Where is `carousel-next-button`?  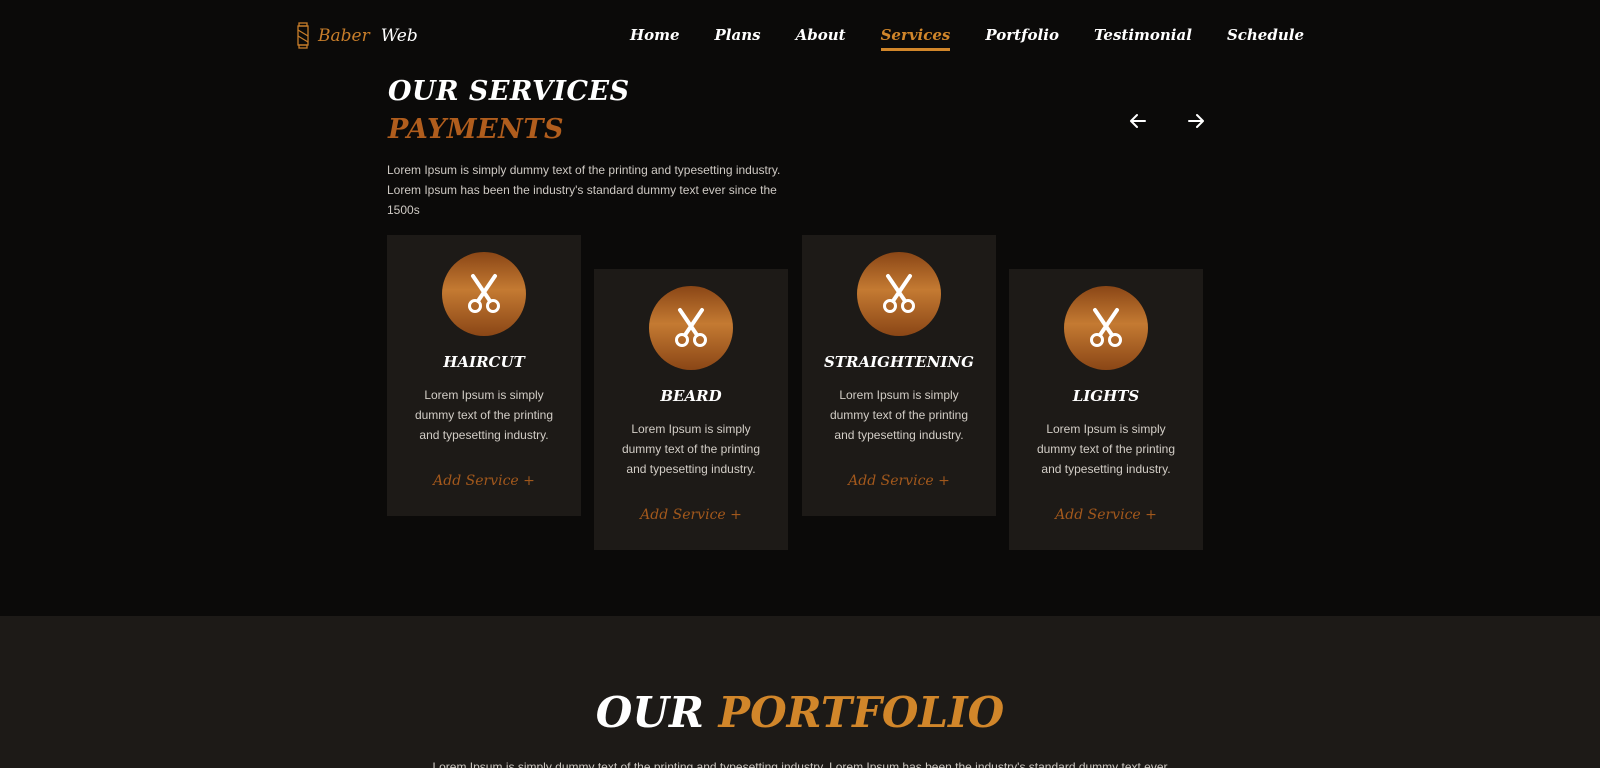
carousel-next-button is located at coordinates (1196, 121).